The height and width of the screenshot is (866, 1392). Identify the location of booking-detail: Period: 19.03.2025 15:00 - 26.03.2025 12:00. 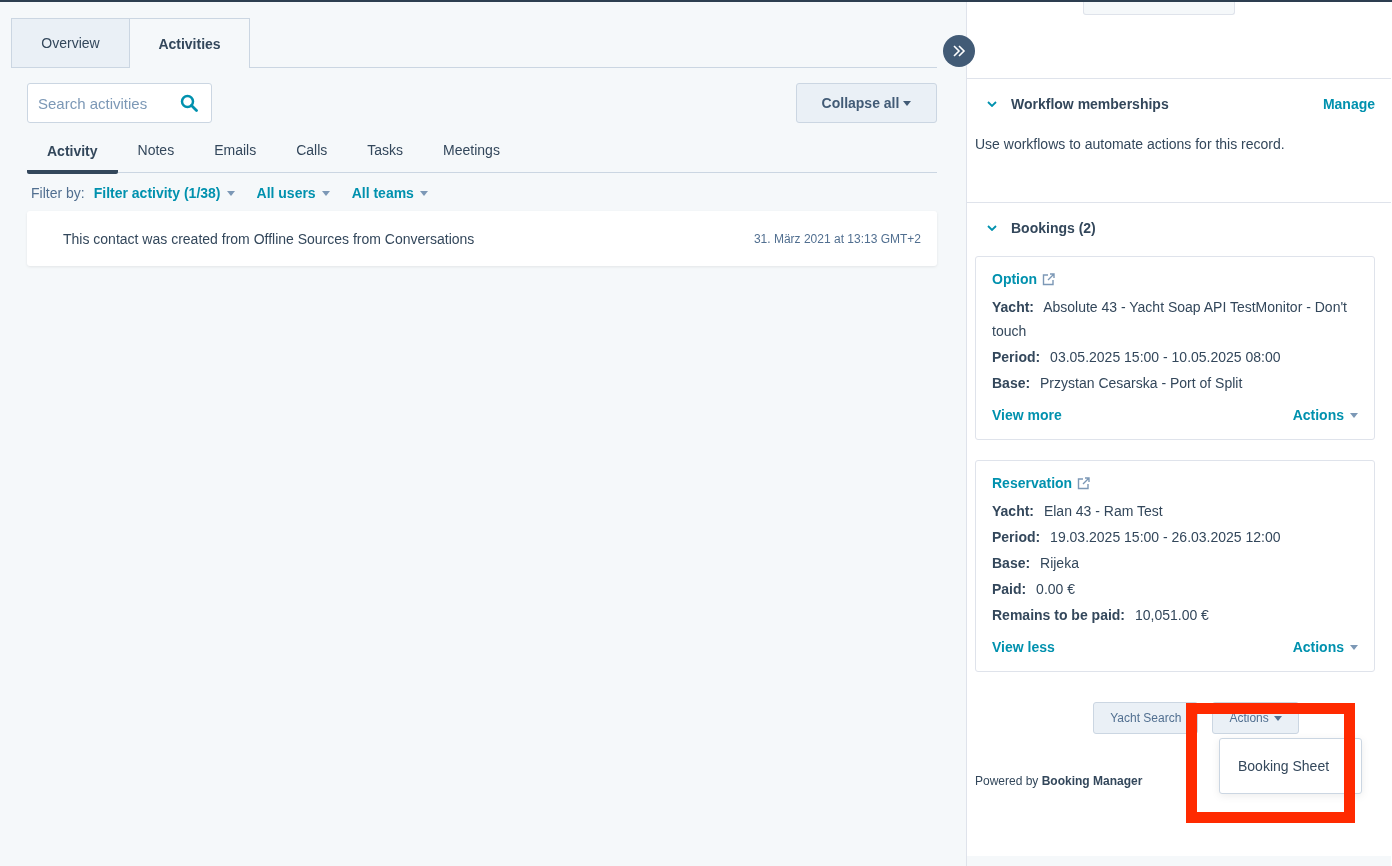
(1137, 537).